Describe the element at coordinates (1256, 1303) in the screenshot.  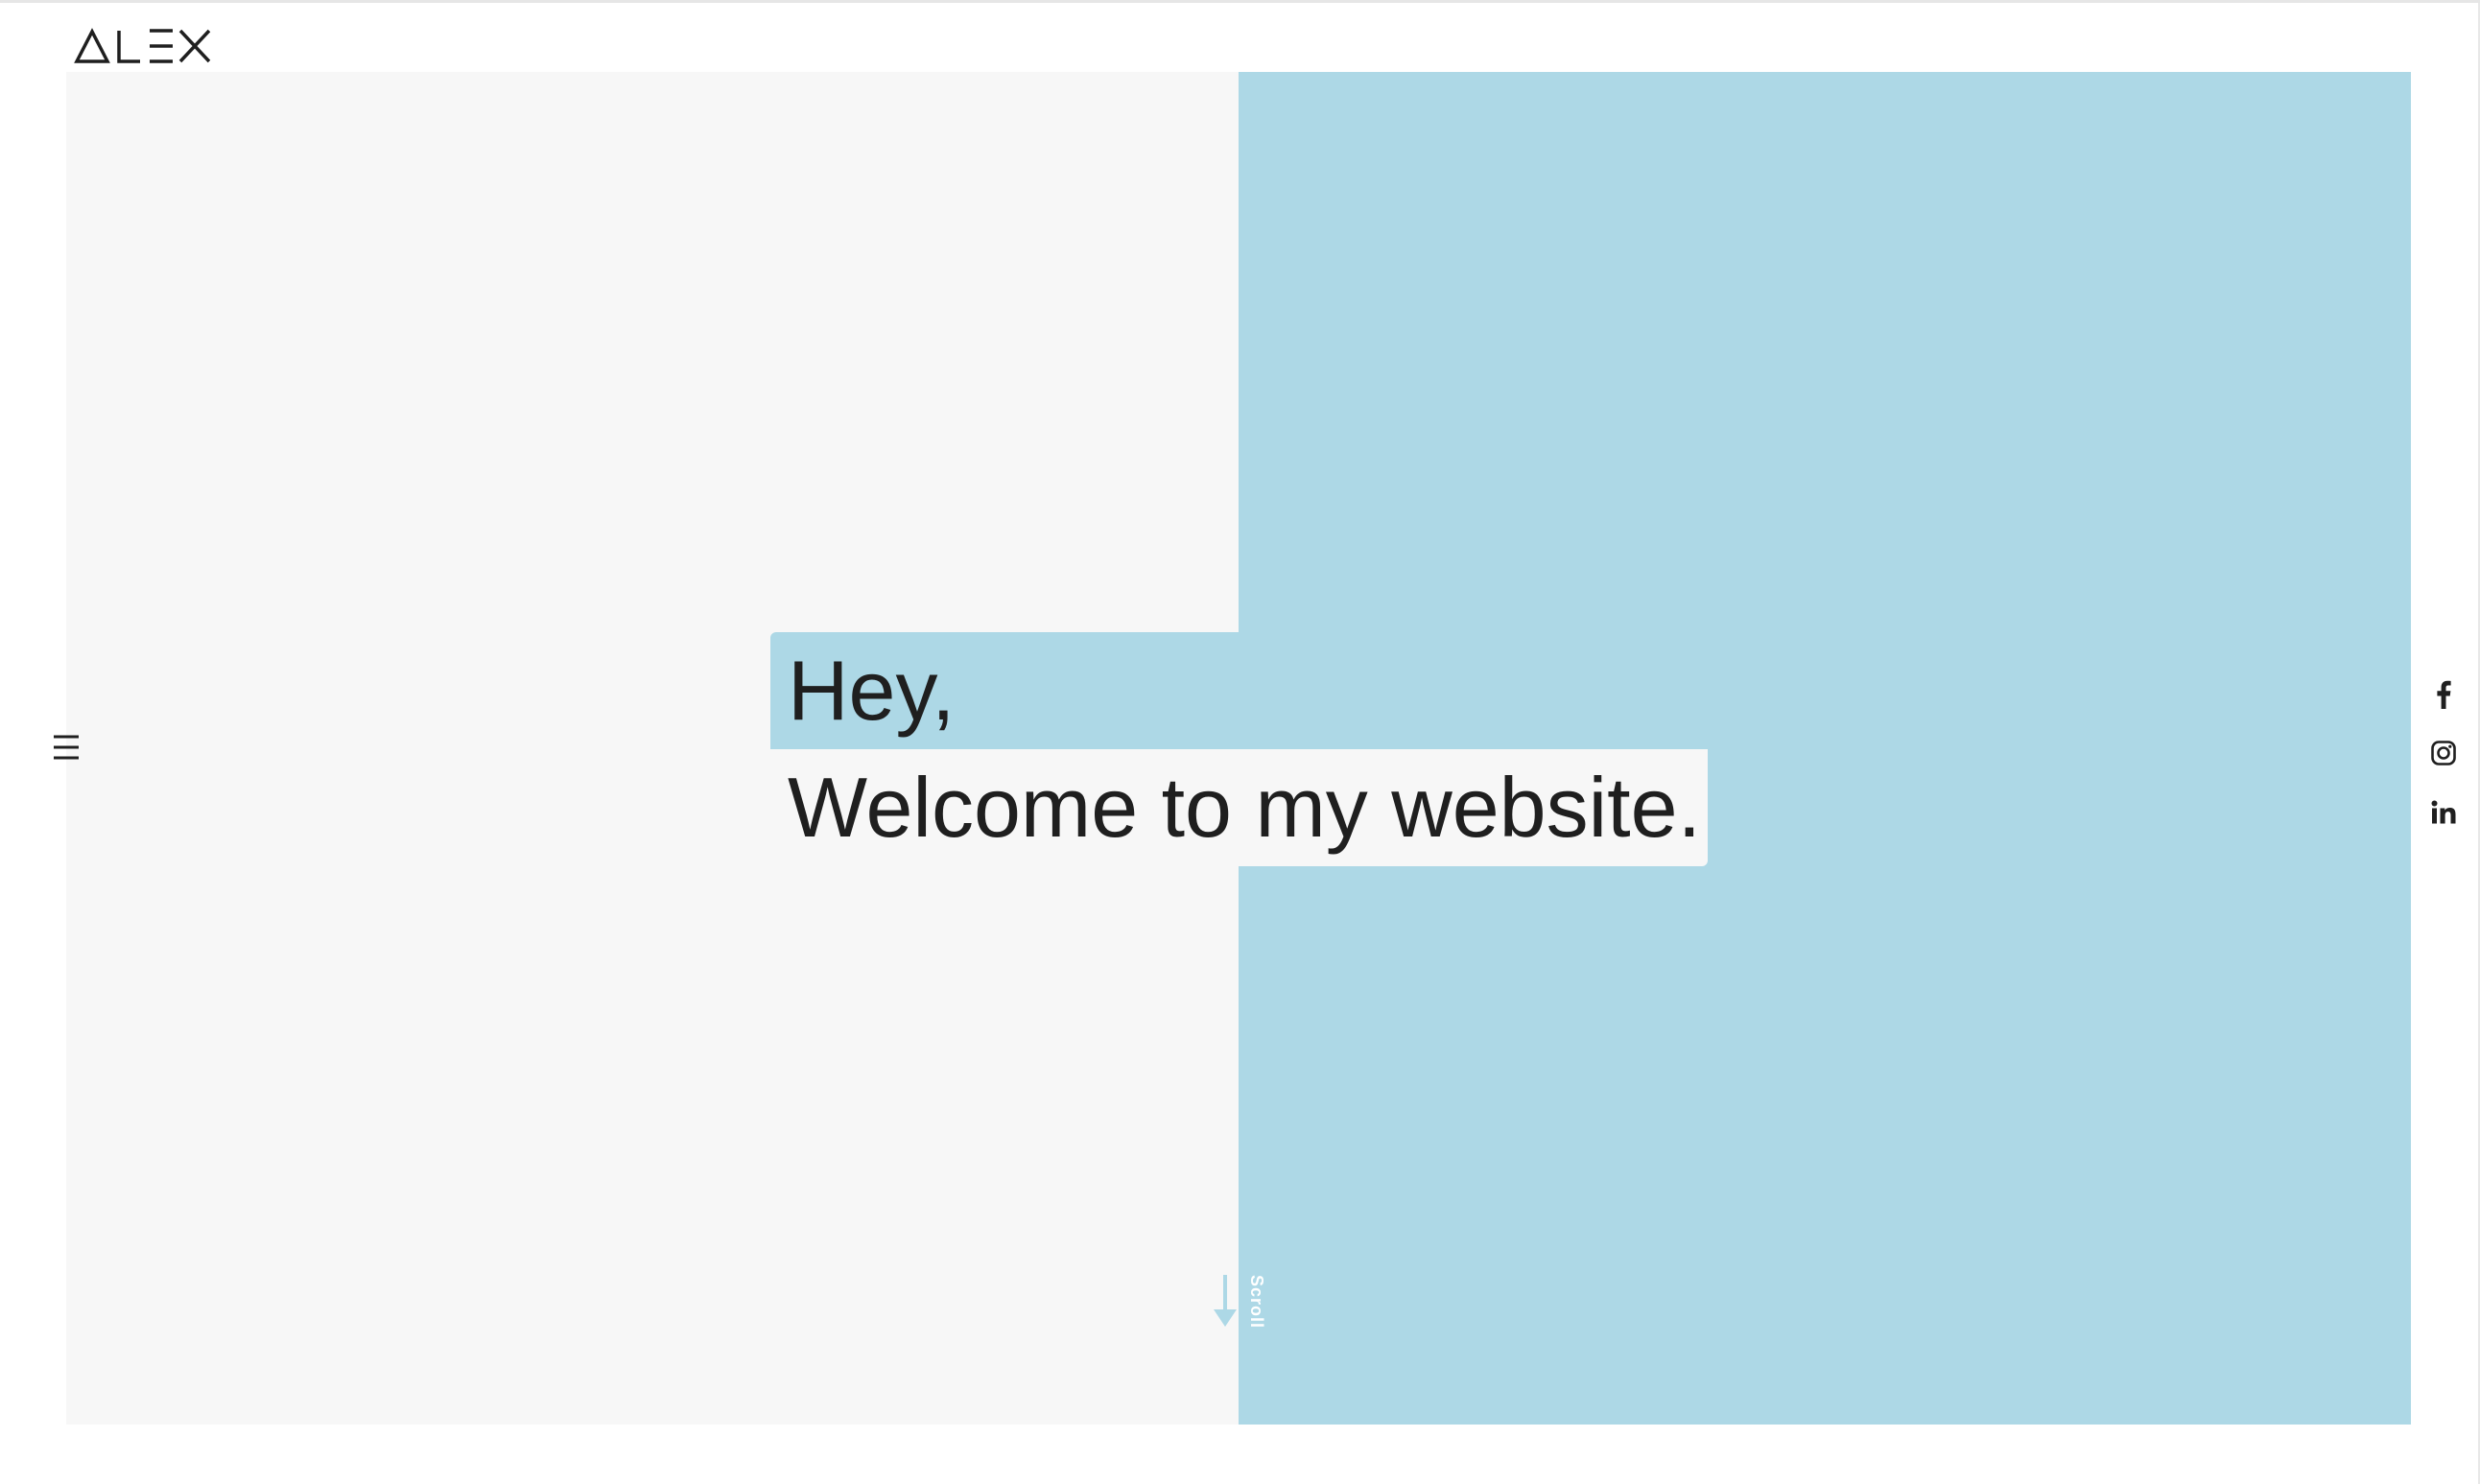
I see `scroll-label: Scroll` at that location.